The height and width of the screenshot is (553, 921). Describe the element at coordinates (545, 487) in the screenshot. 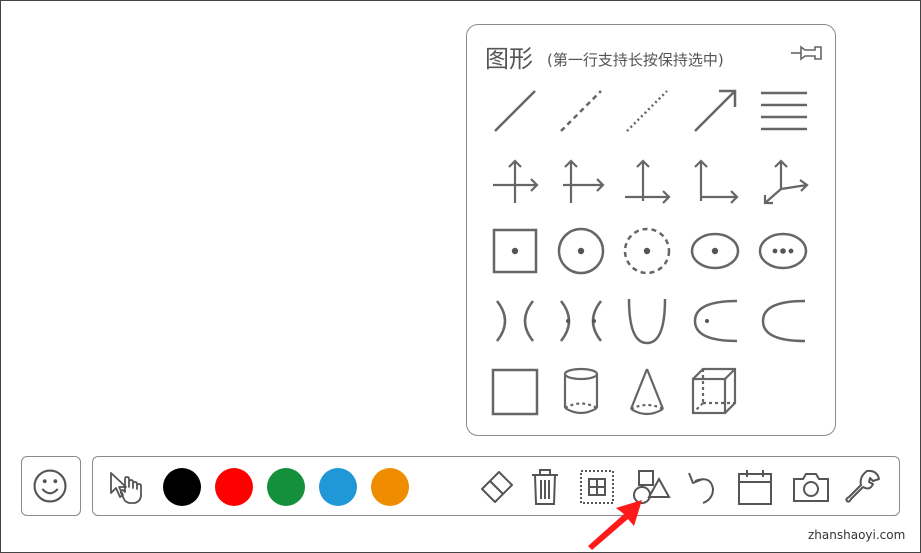

I see `trash-icon` at that location.